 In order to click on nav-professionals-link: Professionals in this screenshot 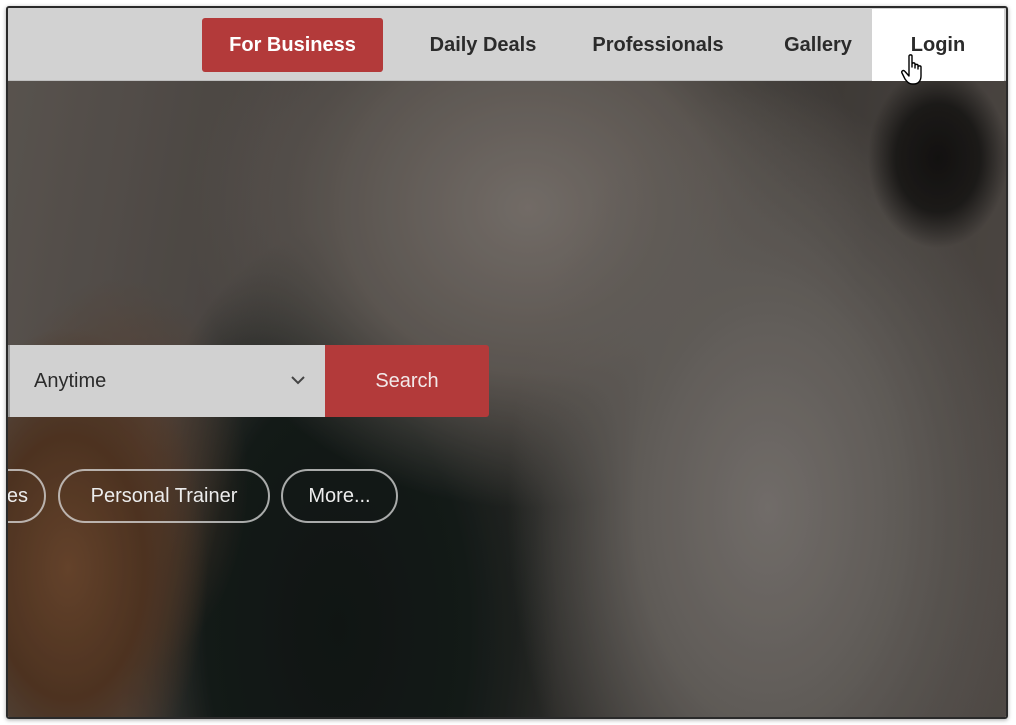, I will do `click(658, 45)`.